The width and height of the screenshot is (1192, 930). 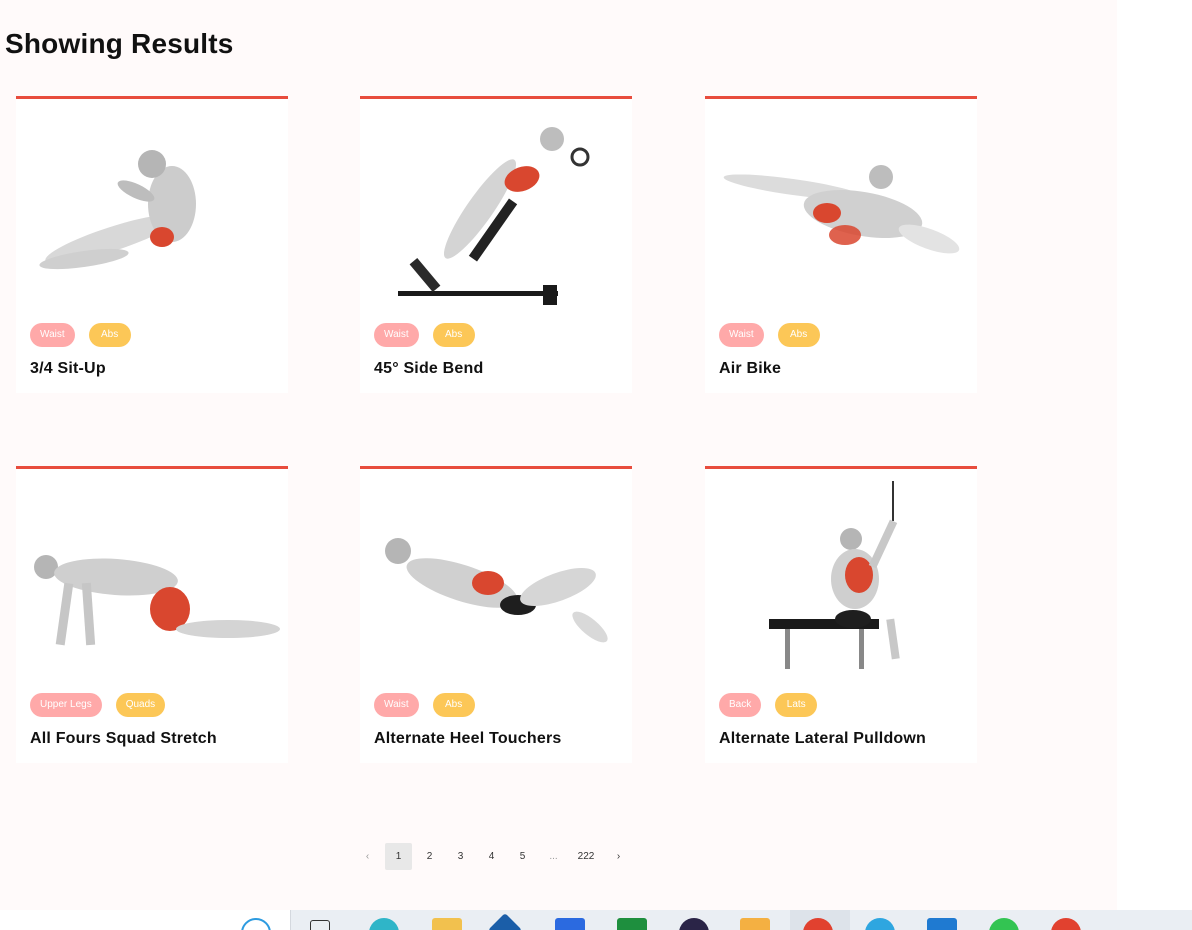 I want to click on exercise-card: Waist Abs 3/4 Sit-Up, so click(x=152, y=244).